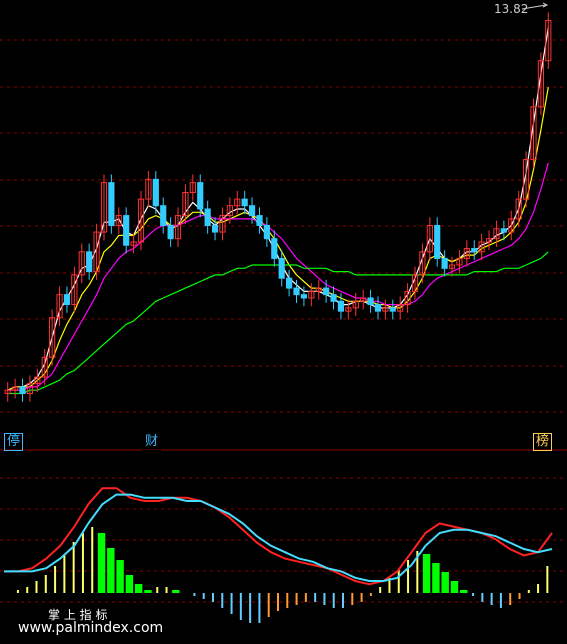 The image size is (567, 644). I want to click on watermark: www.palmindex.com, so click(91, 628).